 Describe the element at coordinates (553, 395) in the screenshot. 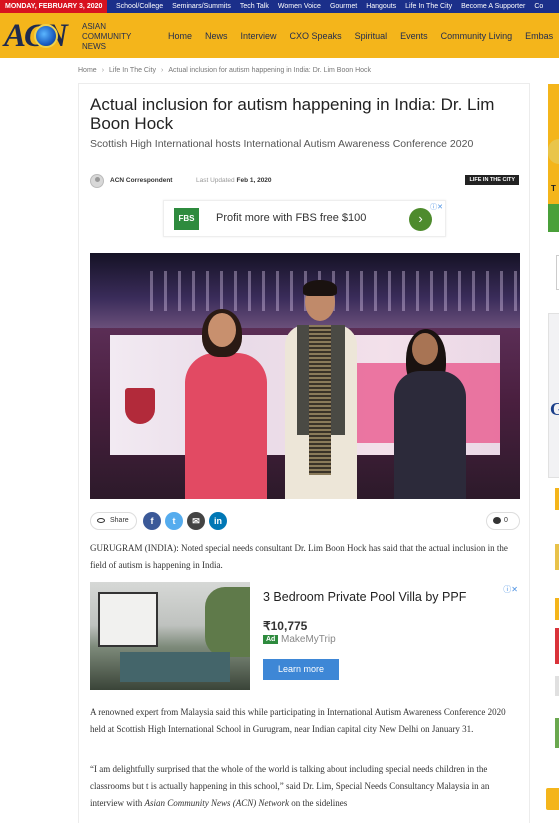

I see `sidebar-ad-2: G` at that location.